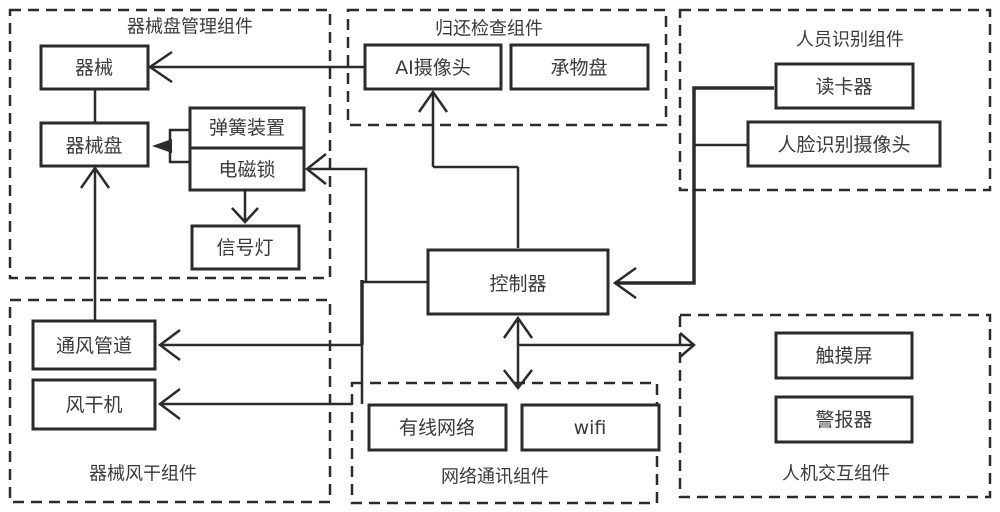 The width and height of the screenshot is (1000, 512). What do you see at coordinates (694, 185) in the screenshot?
I see `edge-card-reader-to-controller` at bounding box center [694, 185].